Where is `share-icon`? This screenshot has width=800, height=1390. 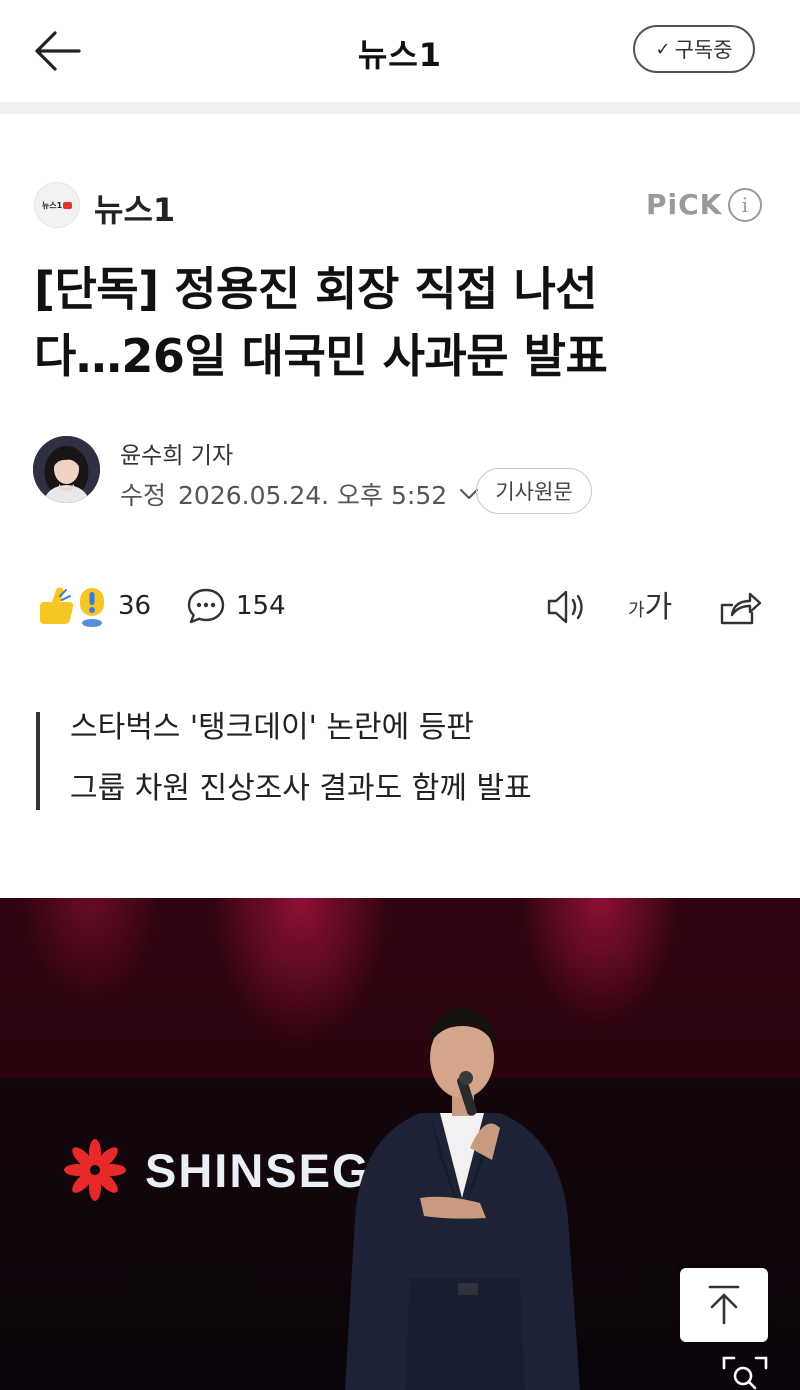
share-icon is located at coordinates (741, 608).